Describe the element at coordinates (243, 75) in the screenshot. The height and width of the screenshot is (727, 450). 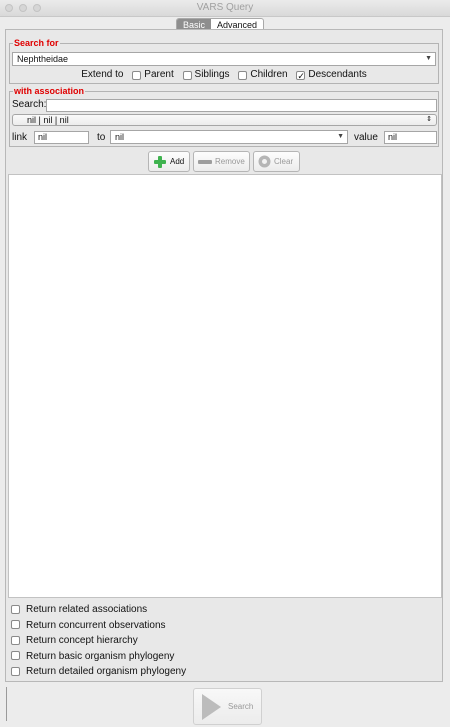
I see `children-checkbox` at that location.